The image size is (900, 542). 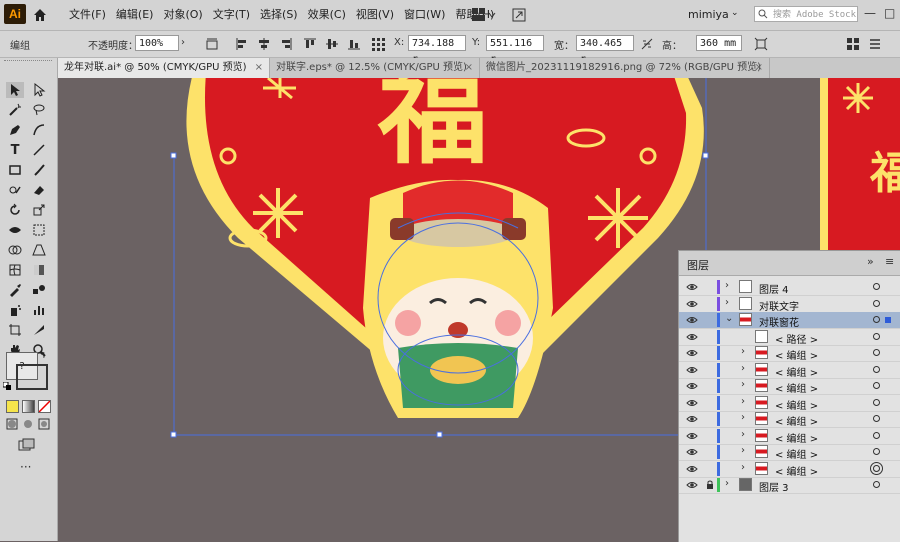 What do you see at coordinates (264, 44) in the screenshot?
I see `align-hcenter-icon` at bounding box center [264, 44].